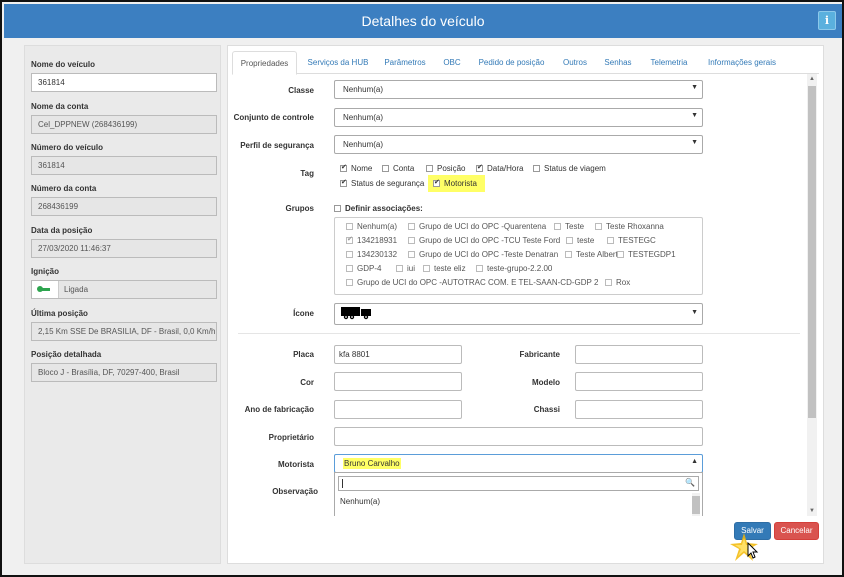 The height and width of the screenshot is (577, 844). I want to click on group-checkbox: GDP-4, so click(363, 268).